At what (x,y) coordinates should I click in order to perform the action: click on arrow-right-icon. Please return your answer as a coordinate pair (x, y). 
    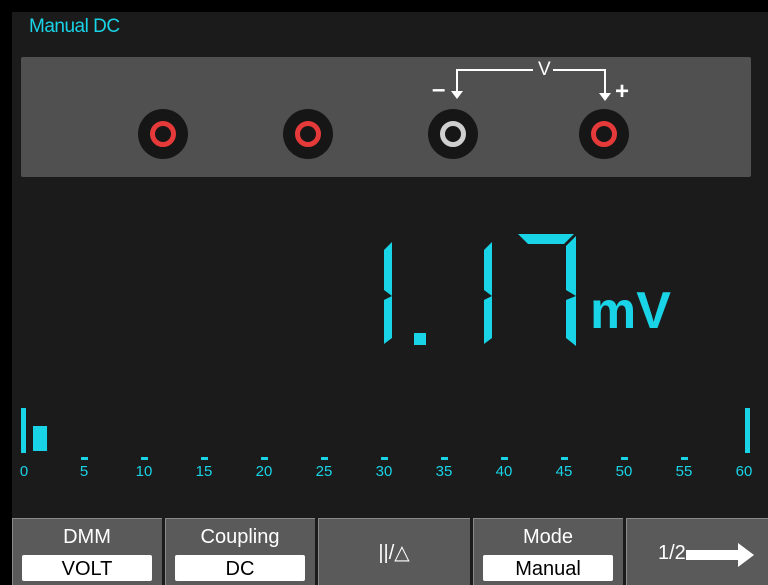
    Looking at the image, I should click on (720, 555).